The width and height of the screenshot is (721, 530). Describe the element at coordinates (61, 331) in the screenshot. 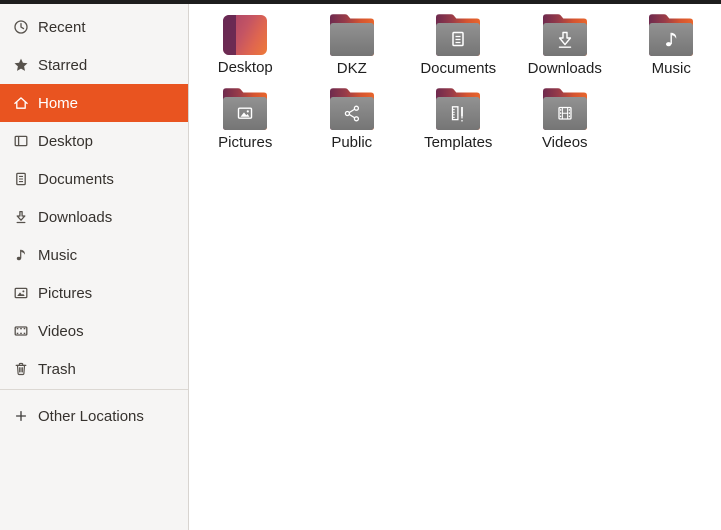

I see `sidebar-item-label: Videos` at that location.